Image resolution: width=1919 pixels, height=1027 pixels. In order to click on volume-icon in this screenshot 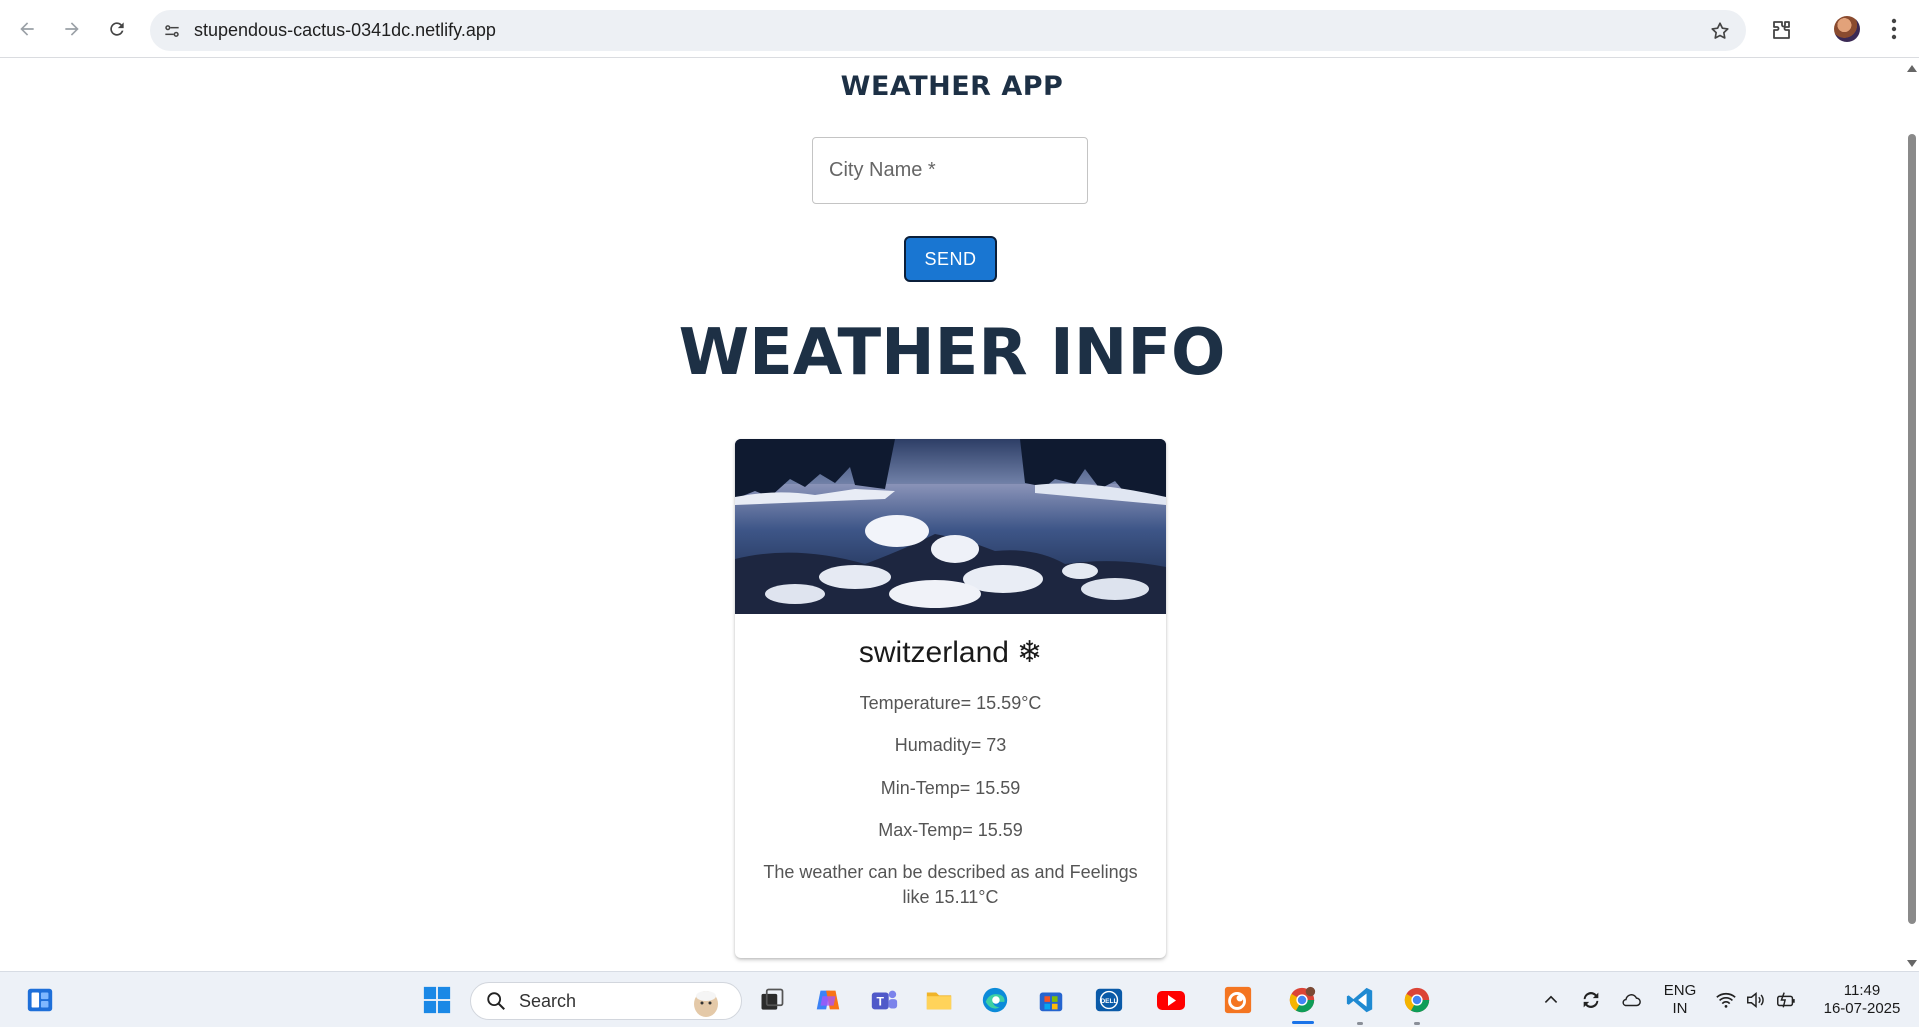, I will do `click(1756, 1000)`.